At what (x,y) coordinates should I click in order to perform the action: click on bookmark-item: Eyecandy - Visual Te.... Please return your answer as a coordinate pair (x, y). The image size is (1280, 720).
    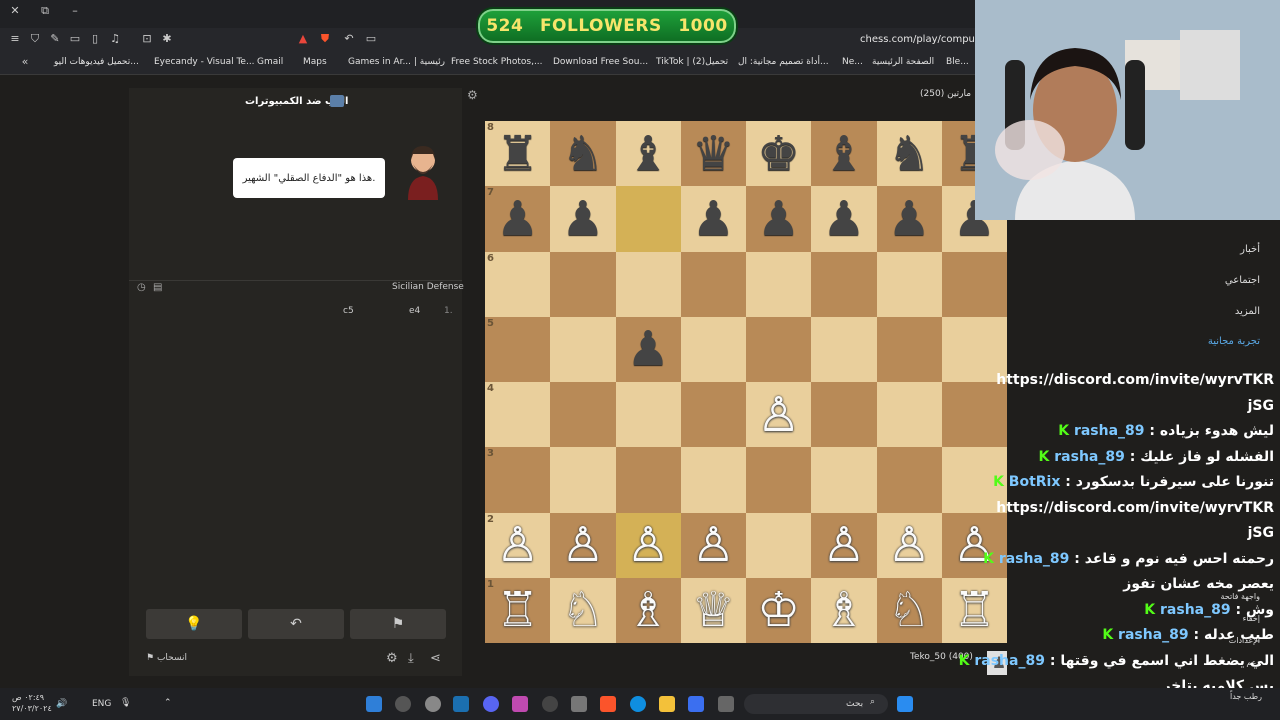
    Looking at the image, I should click on (204, 62).